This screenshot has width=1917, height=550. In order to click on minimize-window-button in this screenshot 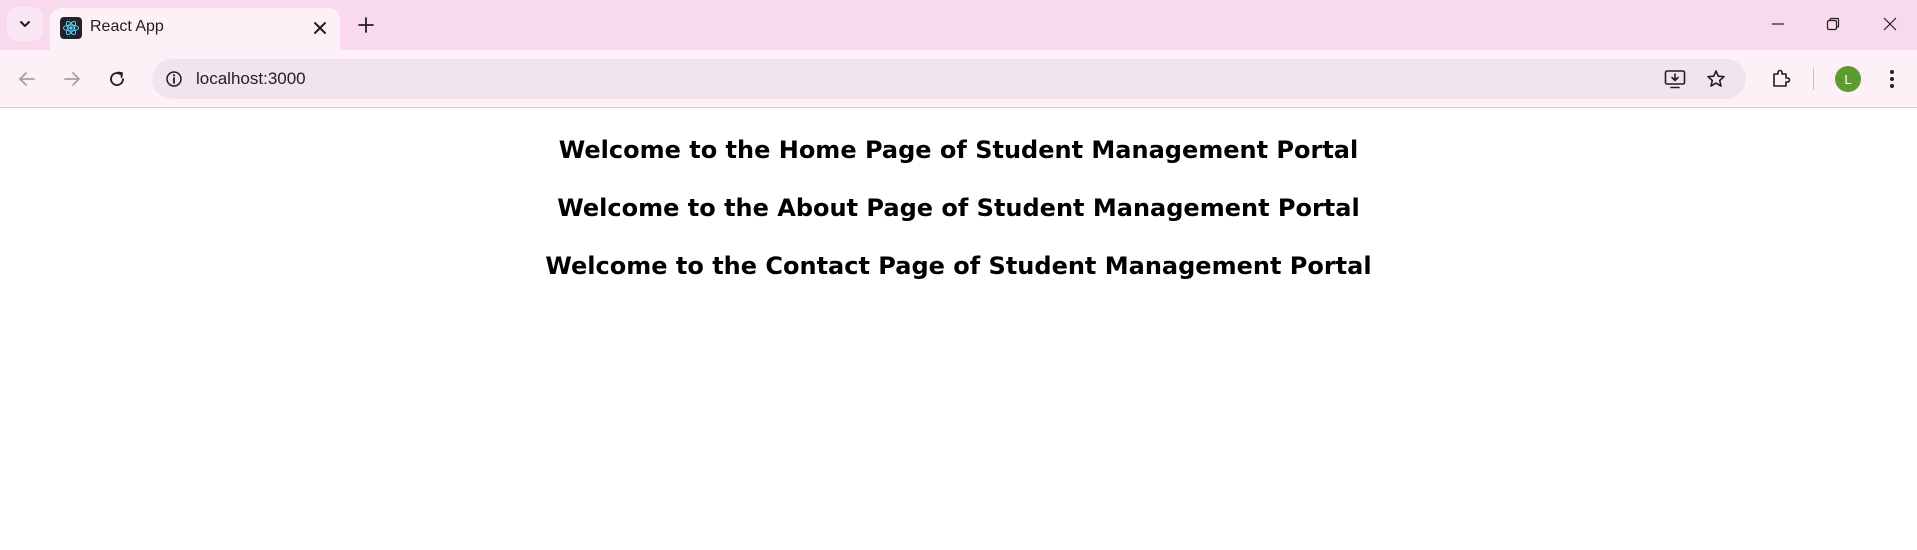, I will do `click(1778, 24)`.